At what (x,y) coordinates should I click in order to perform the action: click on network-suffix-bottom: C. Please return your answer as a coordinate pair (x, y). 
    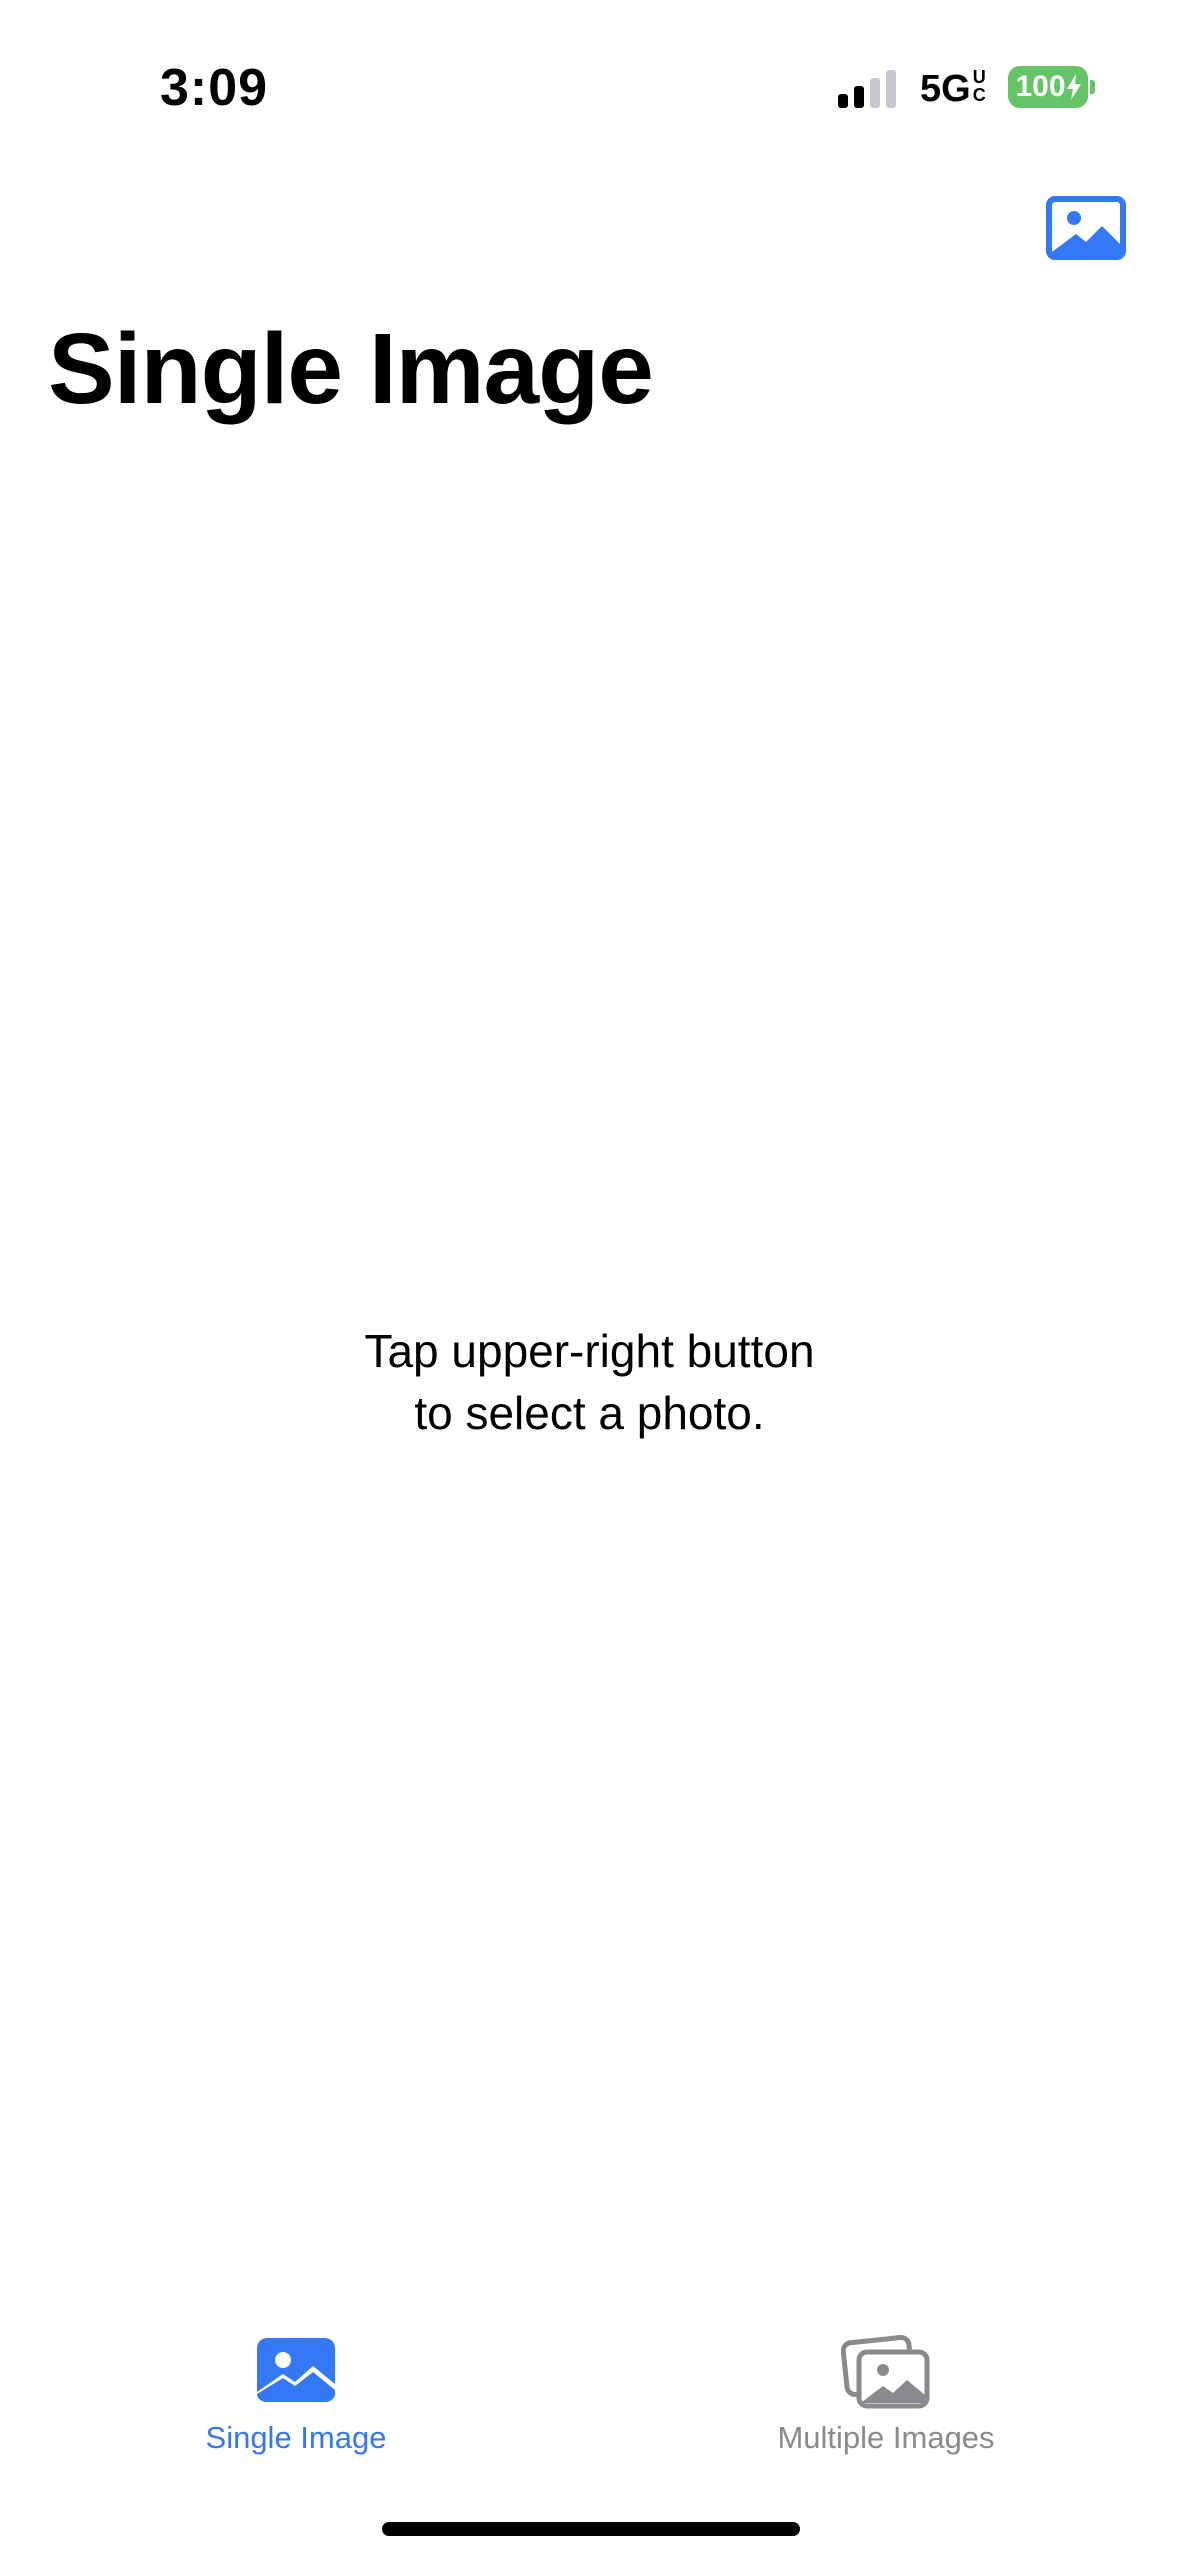
    Looking at the image, I should click on (979, 95).